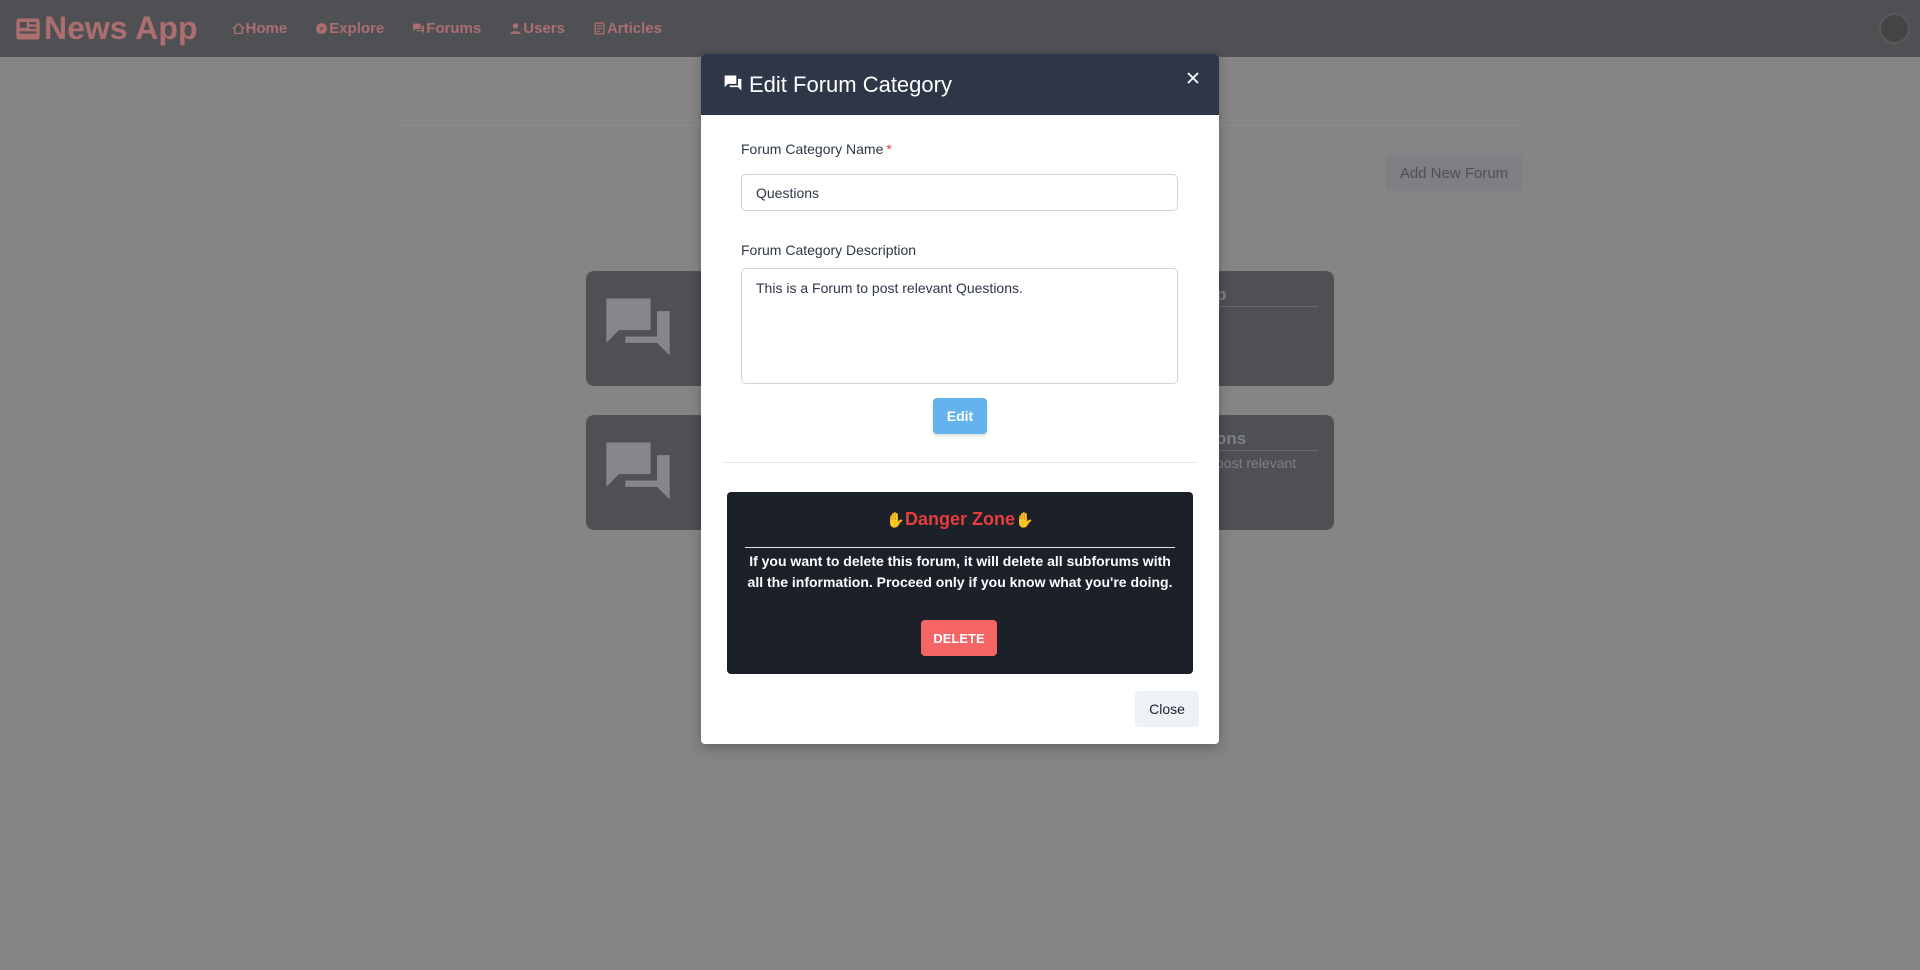  Describe the element at coordinates (960, 547) in the screenshot. I see `danger-zone-divider` at that location.